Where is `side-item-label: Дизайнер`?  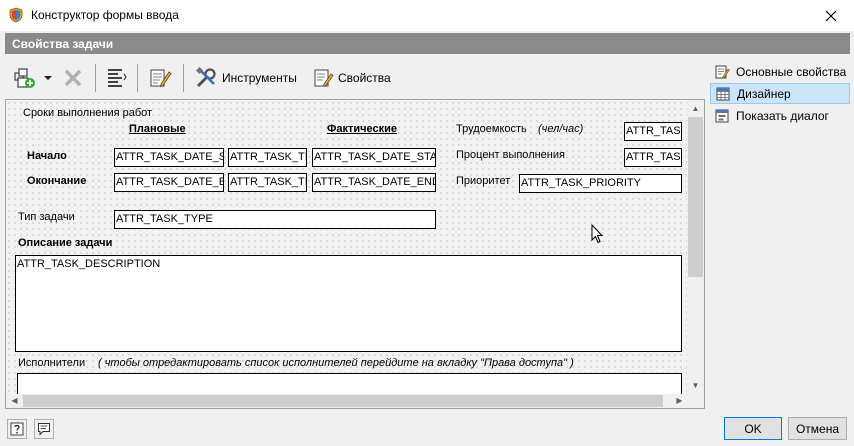 side-item-label: Дизайнер is located at coordinates (764, 93).